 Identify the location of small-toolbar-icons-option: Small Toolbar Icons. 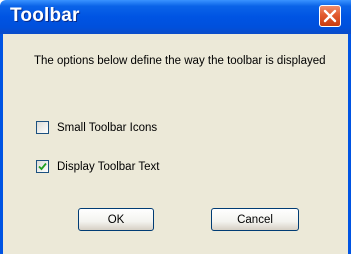
(96, 127).